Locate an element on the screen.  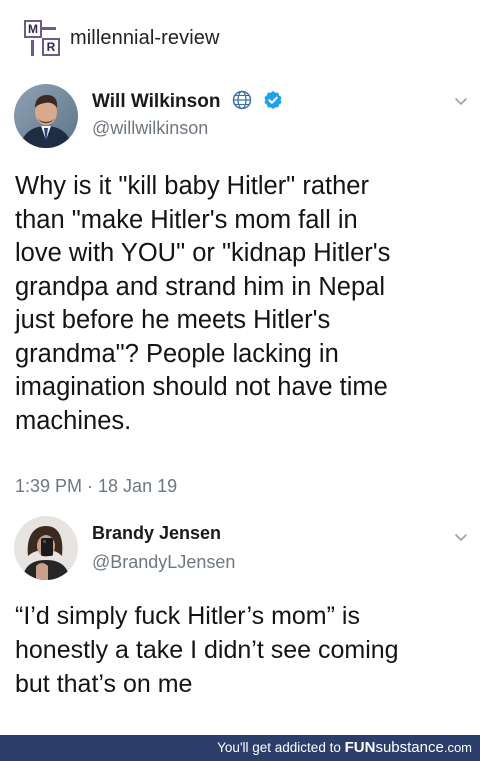
page-header: M R millennial-review is located at coordinates (240, 35).